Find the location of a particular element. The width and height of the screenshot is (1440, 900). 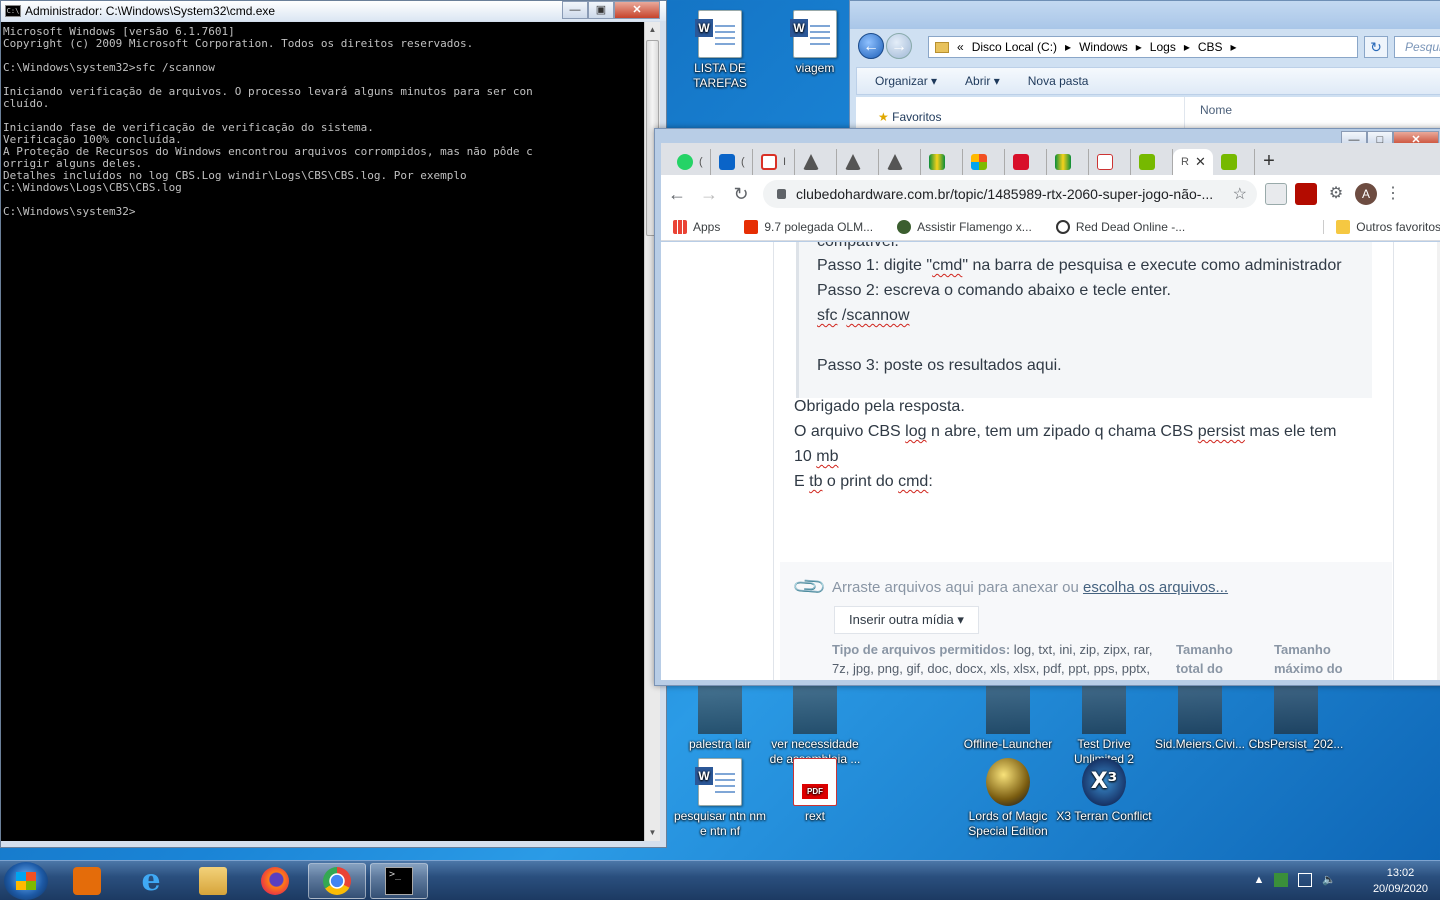

column-header-name: Nome is located at coordinates (1216, 110).